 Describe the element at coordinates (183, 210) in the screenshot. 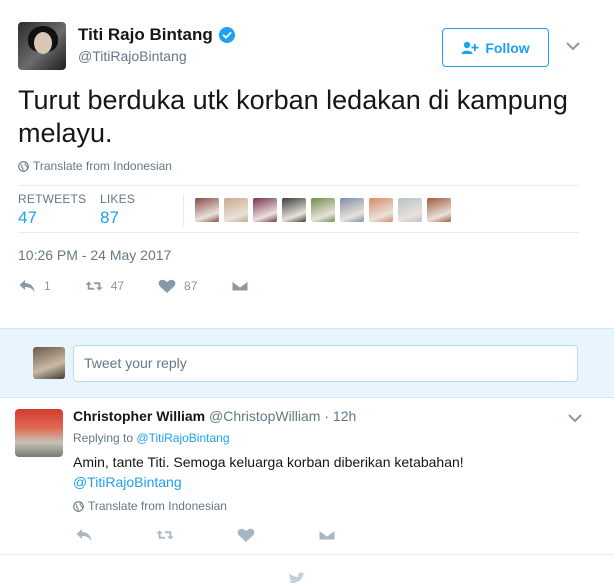

I see `stats-divider` at that location.